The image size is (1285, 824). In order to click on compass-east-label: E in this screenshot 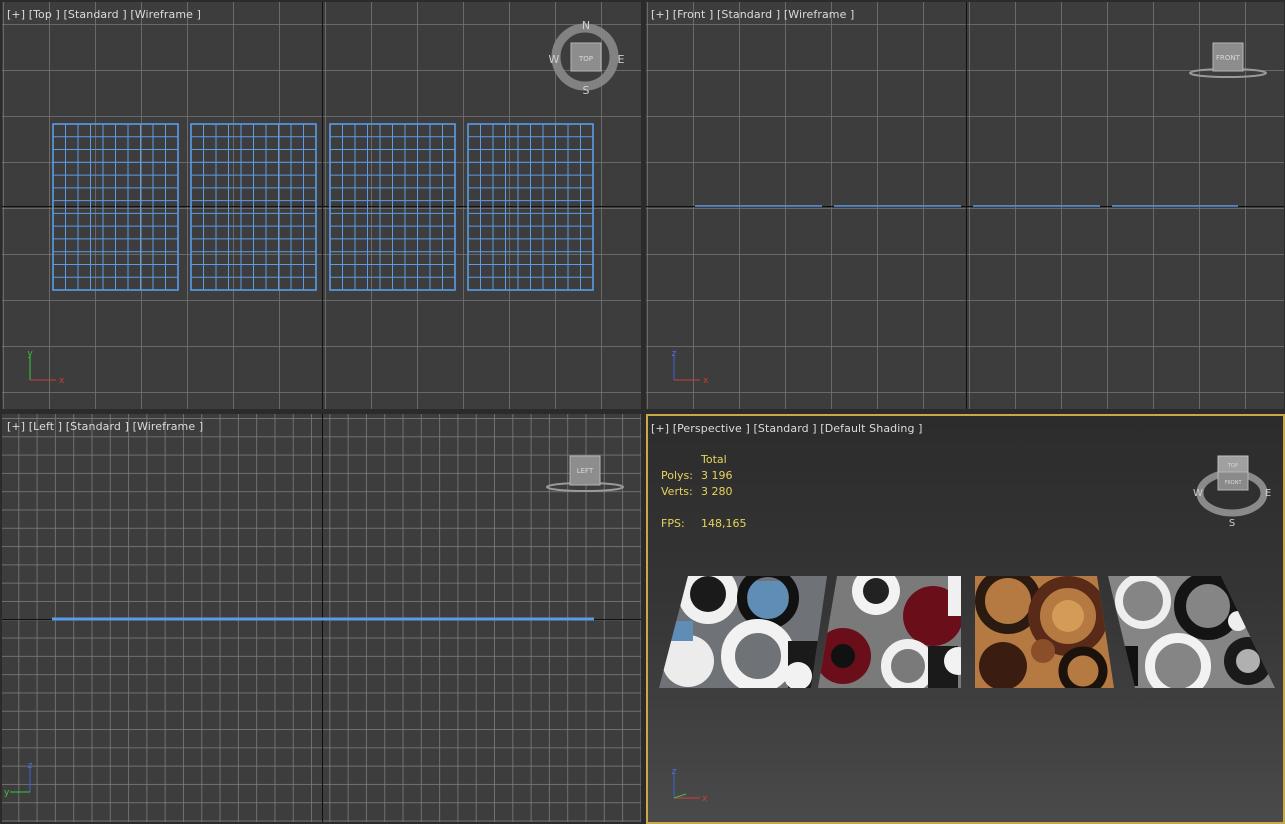, I will do `click(621, 59)`.